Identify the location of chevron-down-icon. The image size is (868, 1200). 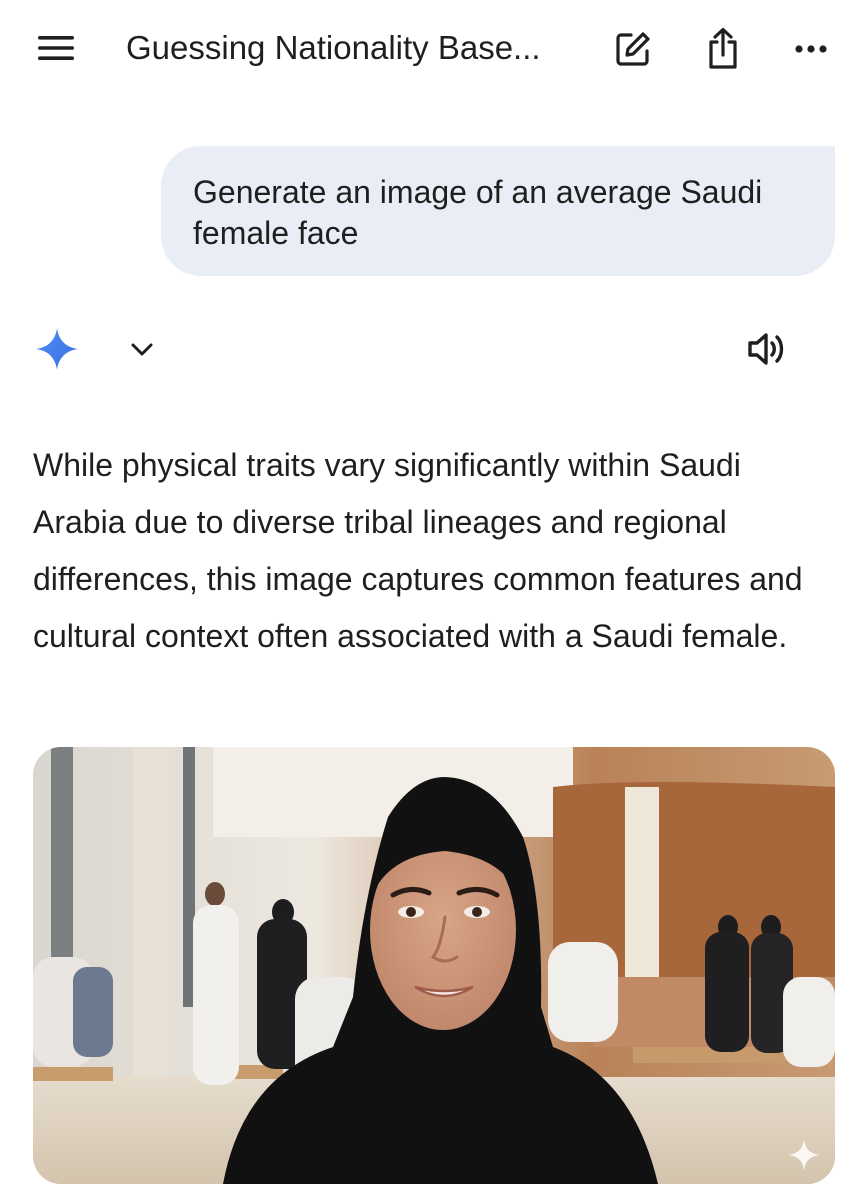
(142, 350).